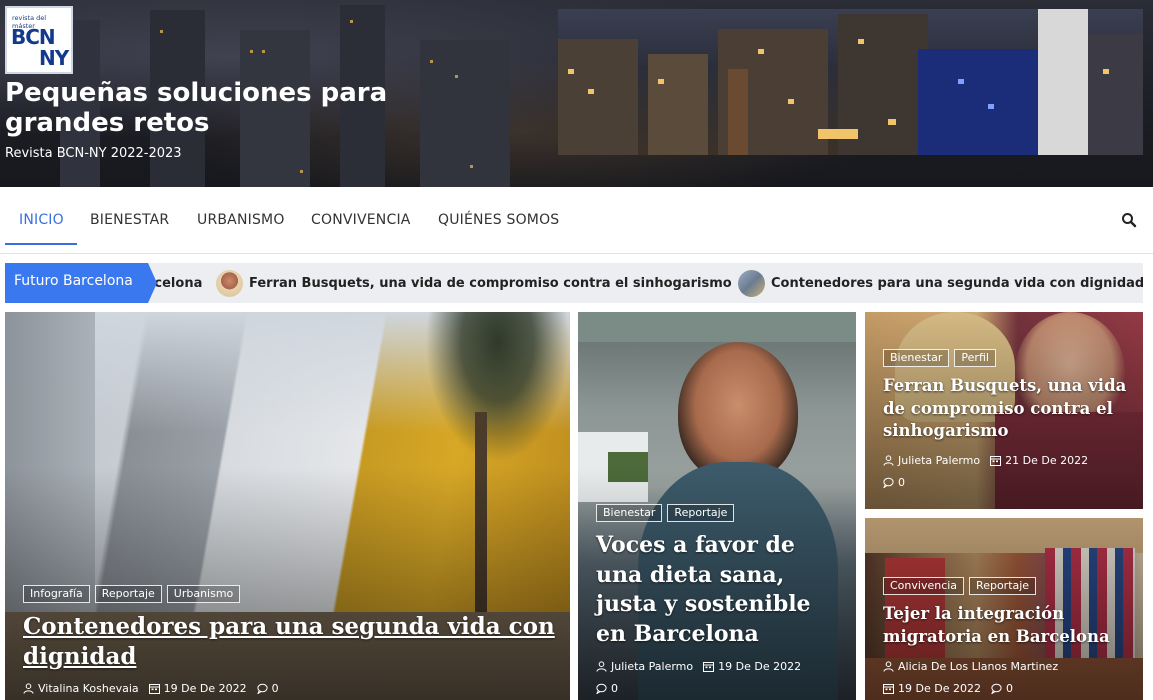  I want to click on nav-item-quienes-somos: QUIÉNES SOMOS, so click(498, 220).